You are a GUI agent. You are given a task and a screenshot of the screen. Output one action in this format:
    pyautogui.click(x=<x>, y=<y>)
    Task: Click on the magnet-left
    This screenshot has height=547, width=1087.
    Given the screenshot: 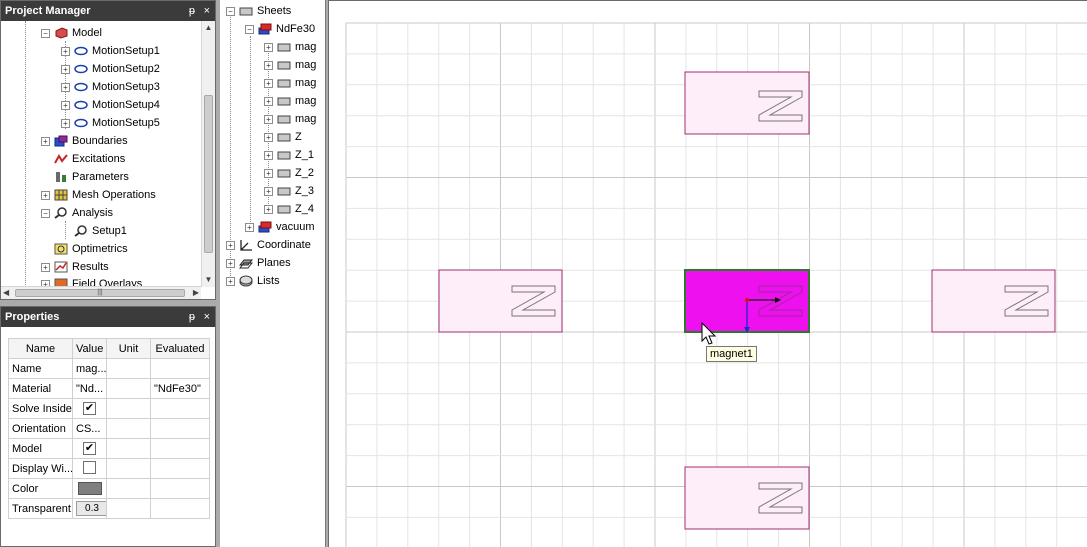 What is the action you would take?
    pyautogui.click(x=500, y=301)
    